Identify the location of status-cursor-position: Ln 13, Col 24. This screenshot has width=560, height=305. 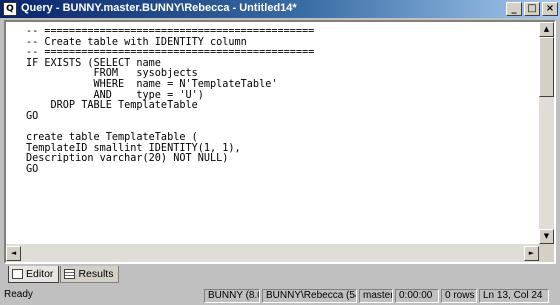
(514, 296).